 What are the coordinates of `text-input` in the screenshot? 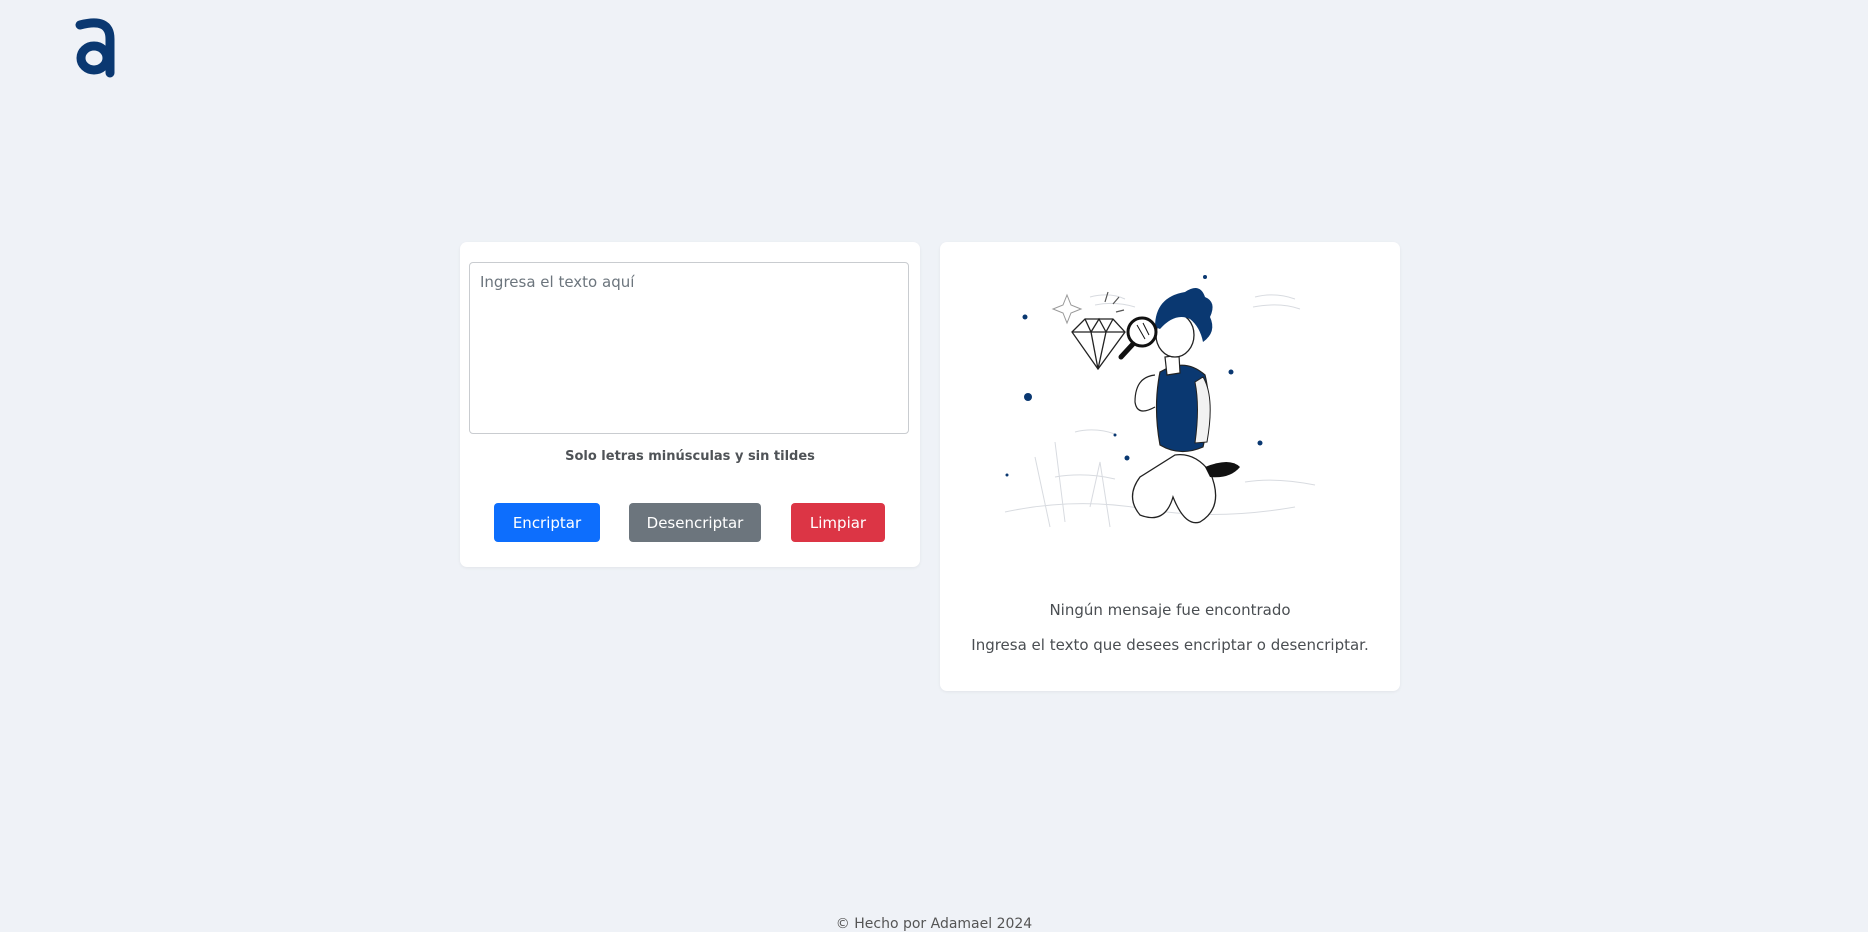 It's located at (689, 348).